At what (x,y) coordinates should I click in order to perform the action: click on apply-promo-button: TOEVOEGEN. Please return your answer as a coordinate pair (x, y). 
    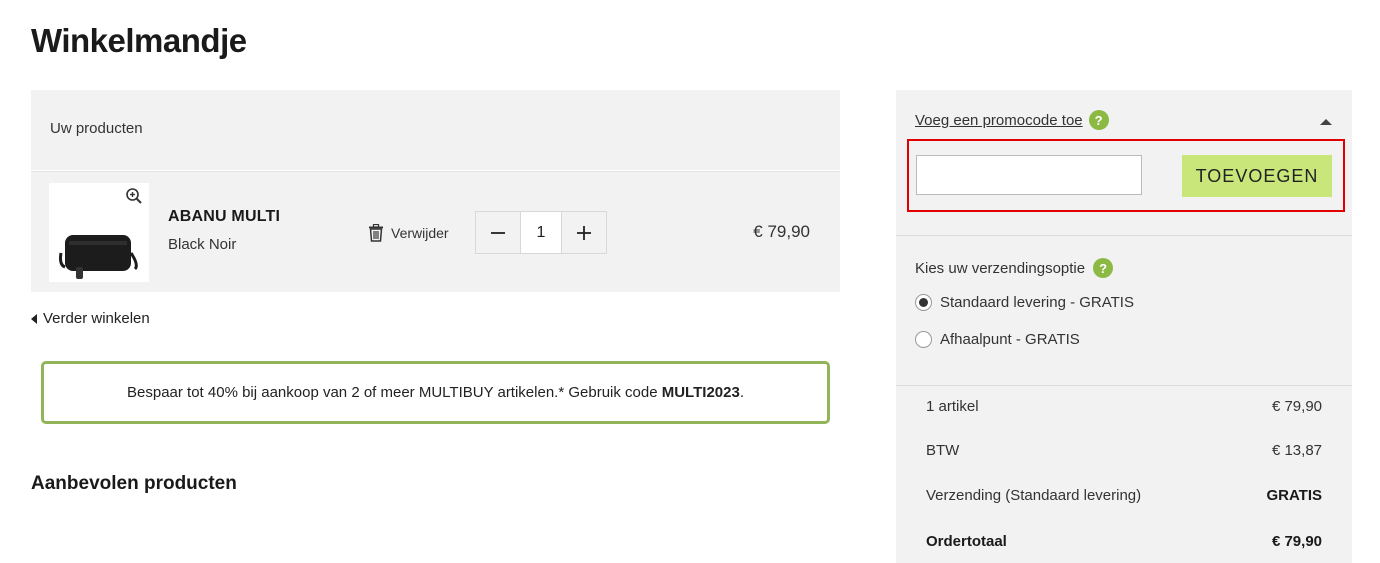
    Looking at the image, I should click on (1257, 176).